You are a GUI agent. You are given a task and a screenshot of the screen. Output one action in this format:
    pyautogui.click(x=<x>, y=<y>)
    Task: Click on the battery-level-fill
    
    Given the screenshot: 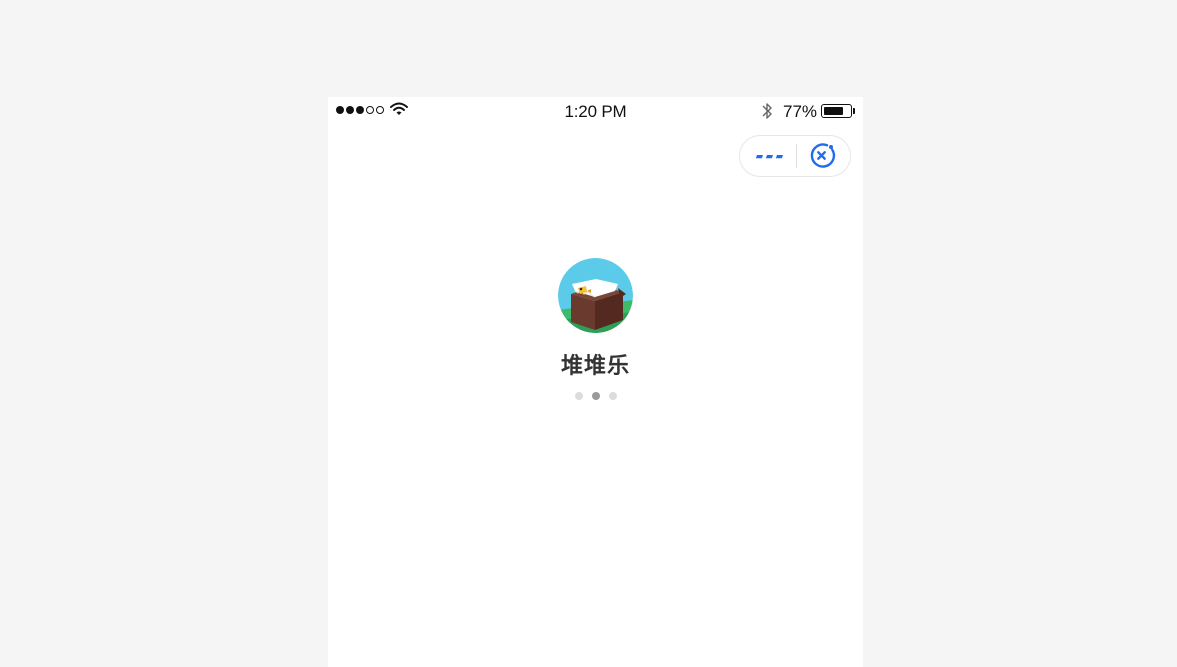 What is the action you would take?
    pyautogui.click(x=833, y=110)
    